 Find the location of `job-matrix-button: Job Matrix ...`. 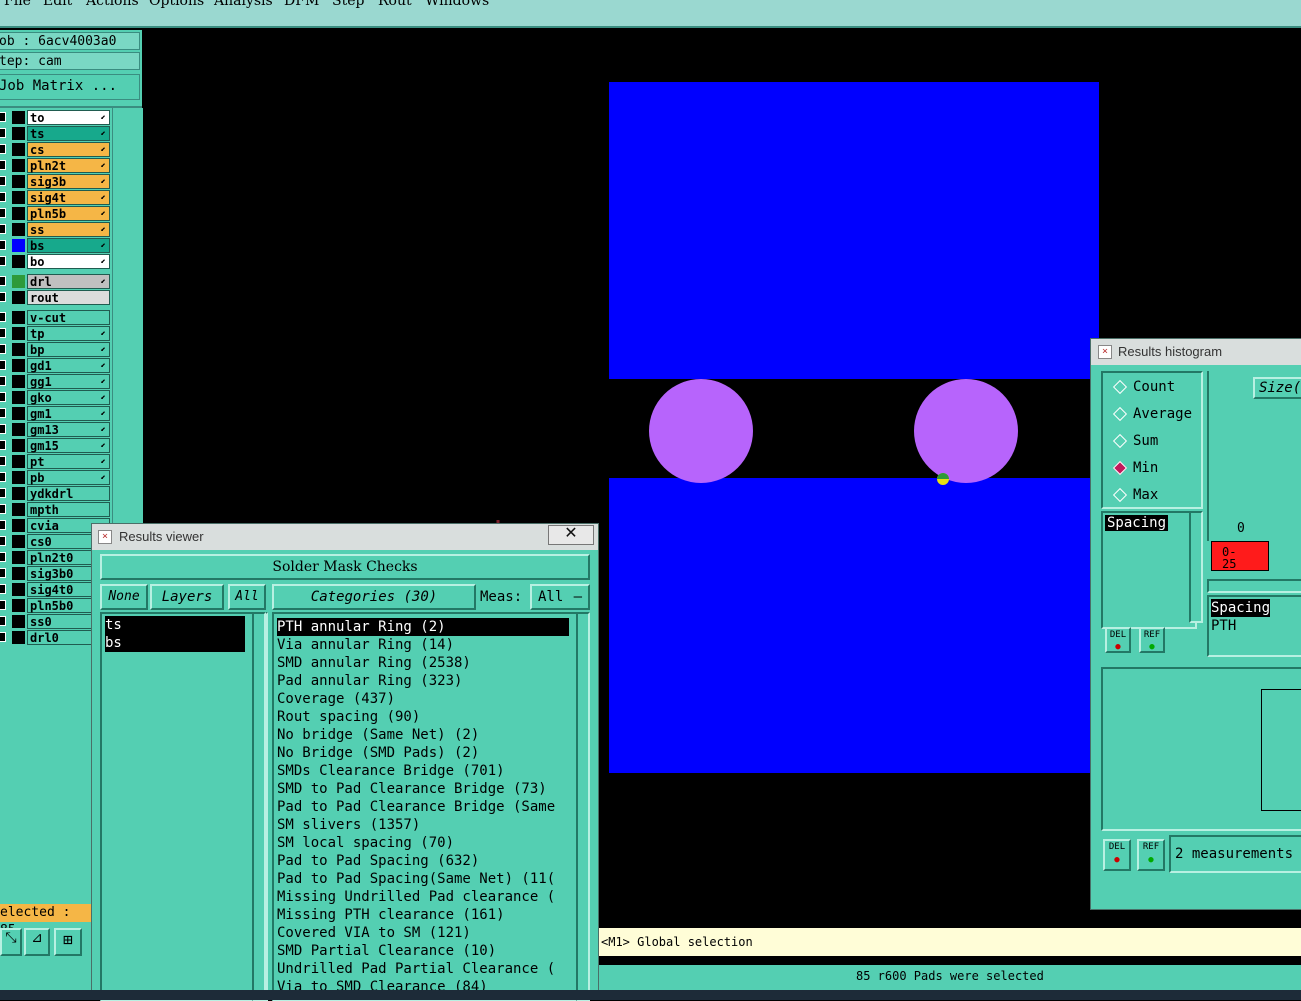

job-matrix-button: Job Matrix ... is located at coordinates (70, 87).